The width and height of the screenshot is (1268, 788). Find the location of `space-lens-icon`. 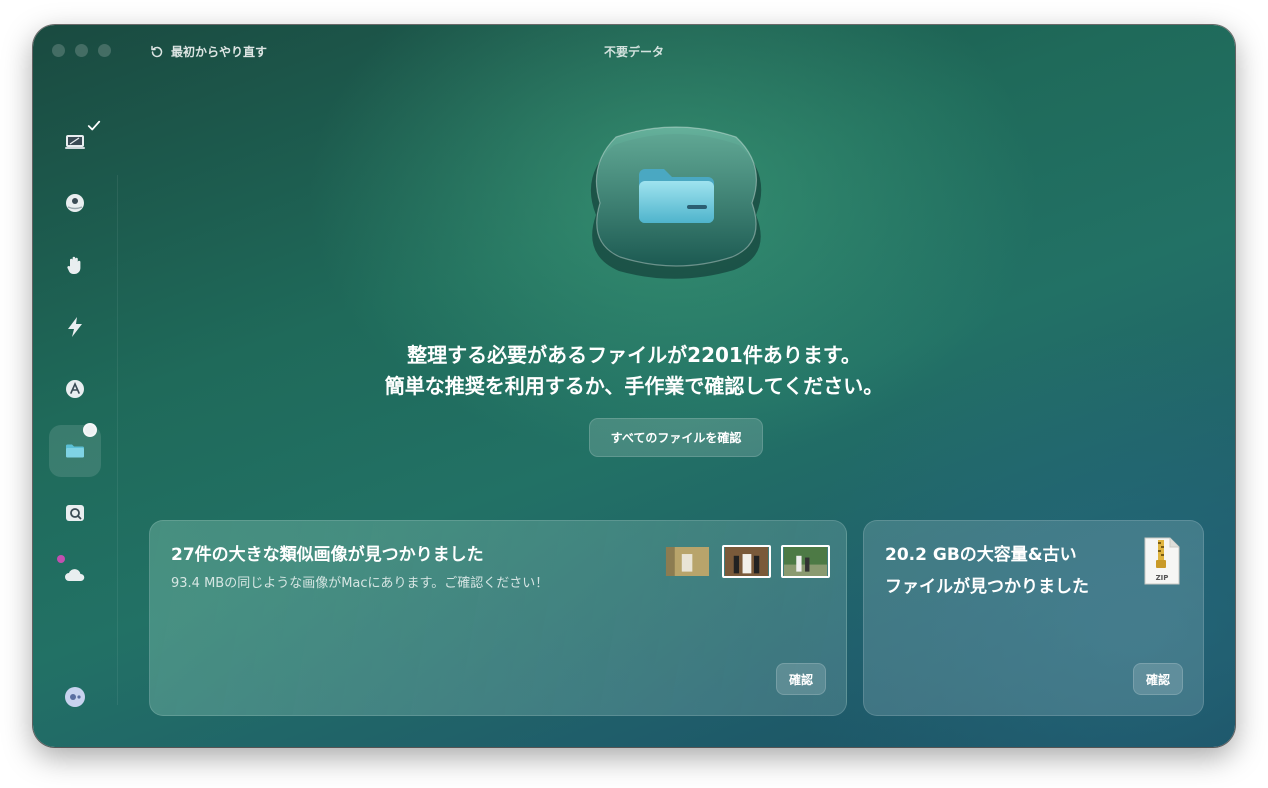

space-lens-icon is located at coordinates (75, 513).